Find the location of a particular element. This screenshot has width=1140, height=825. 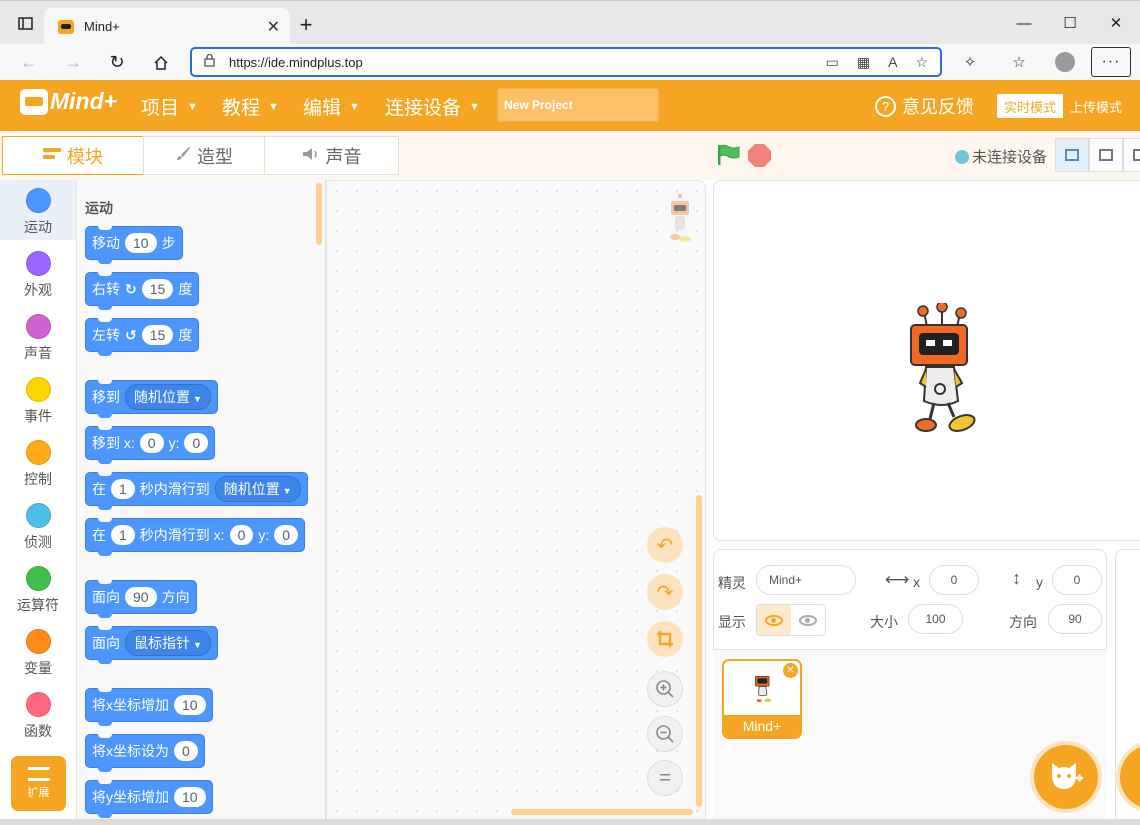

block-number-input: 90 is located at coordinates (141, 597).